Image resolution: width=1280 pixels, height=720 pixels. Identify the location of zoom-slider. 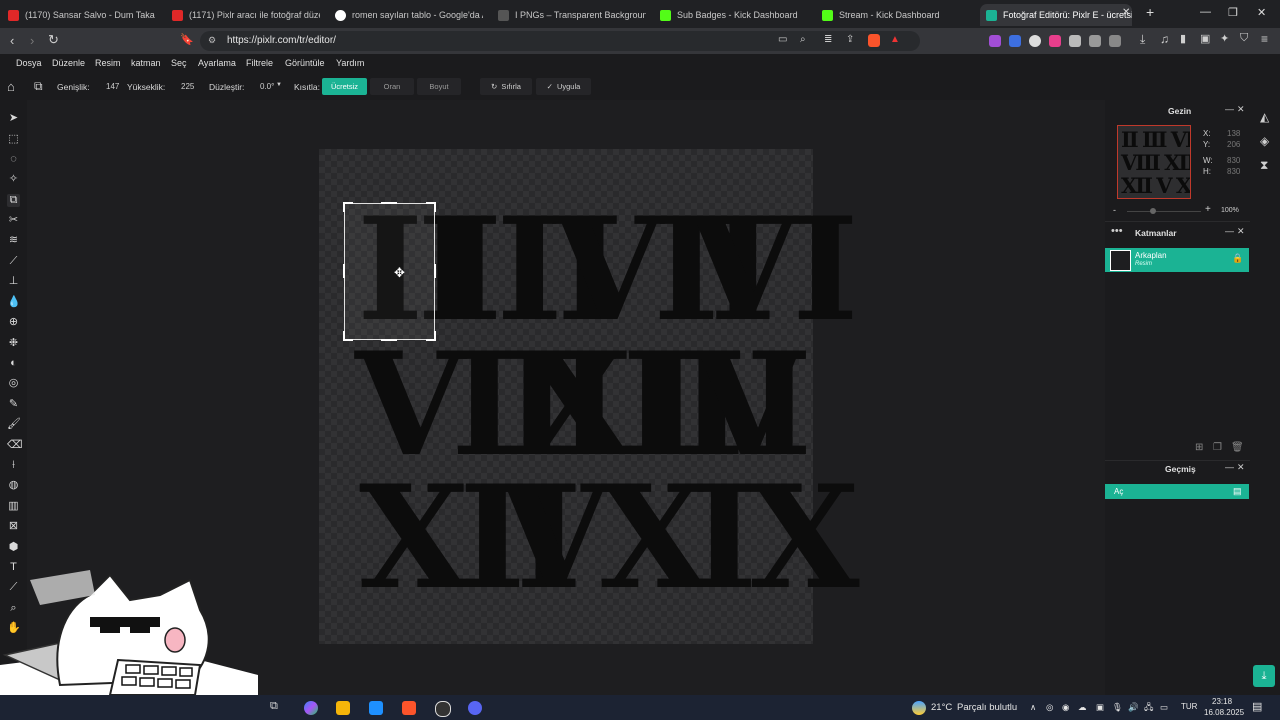
(1164, 211).